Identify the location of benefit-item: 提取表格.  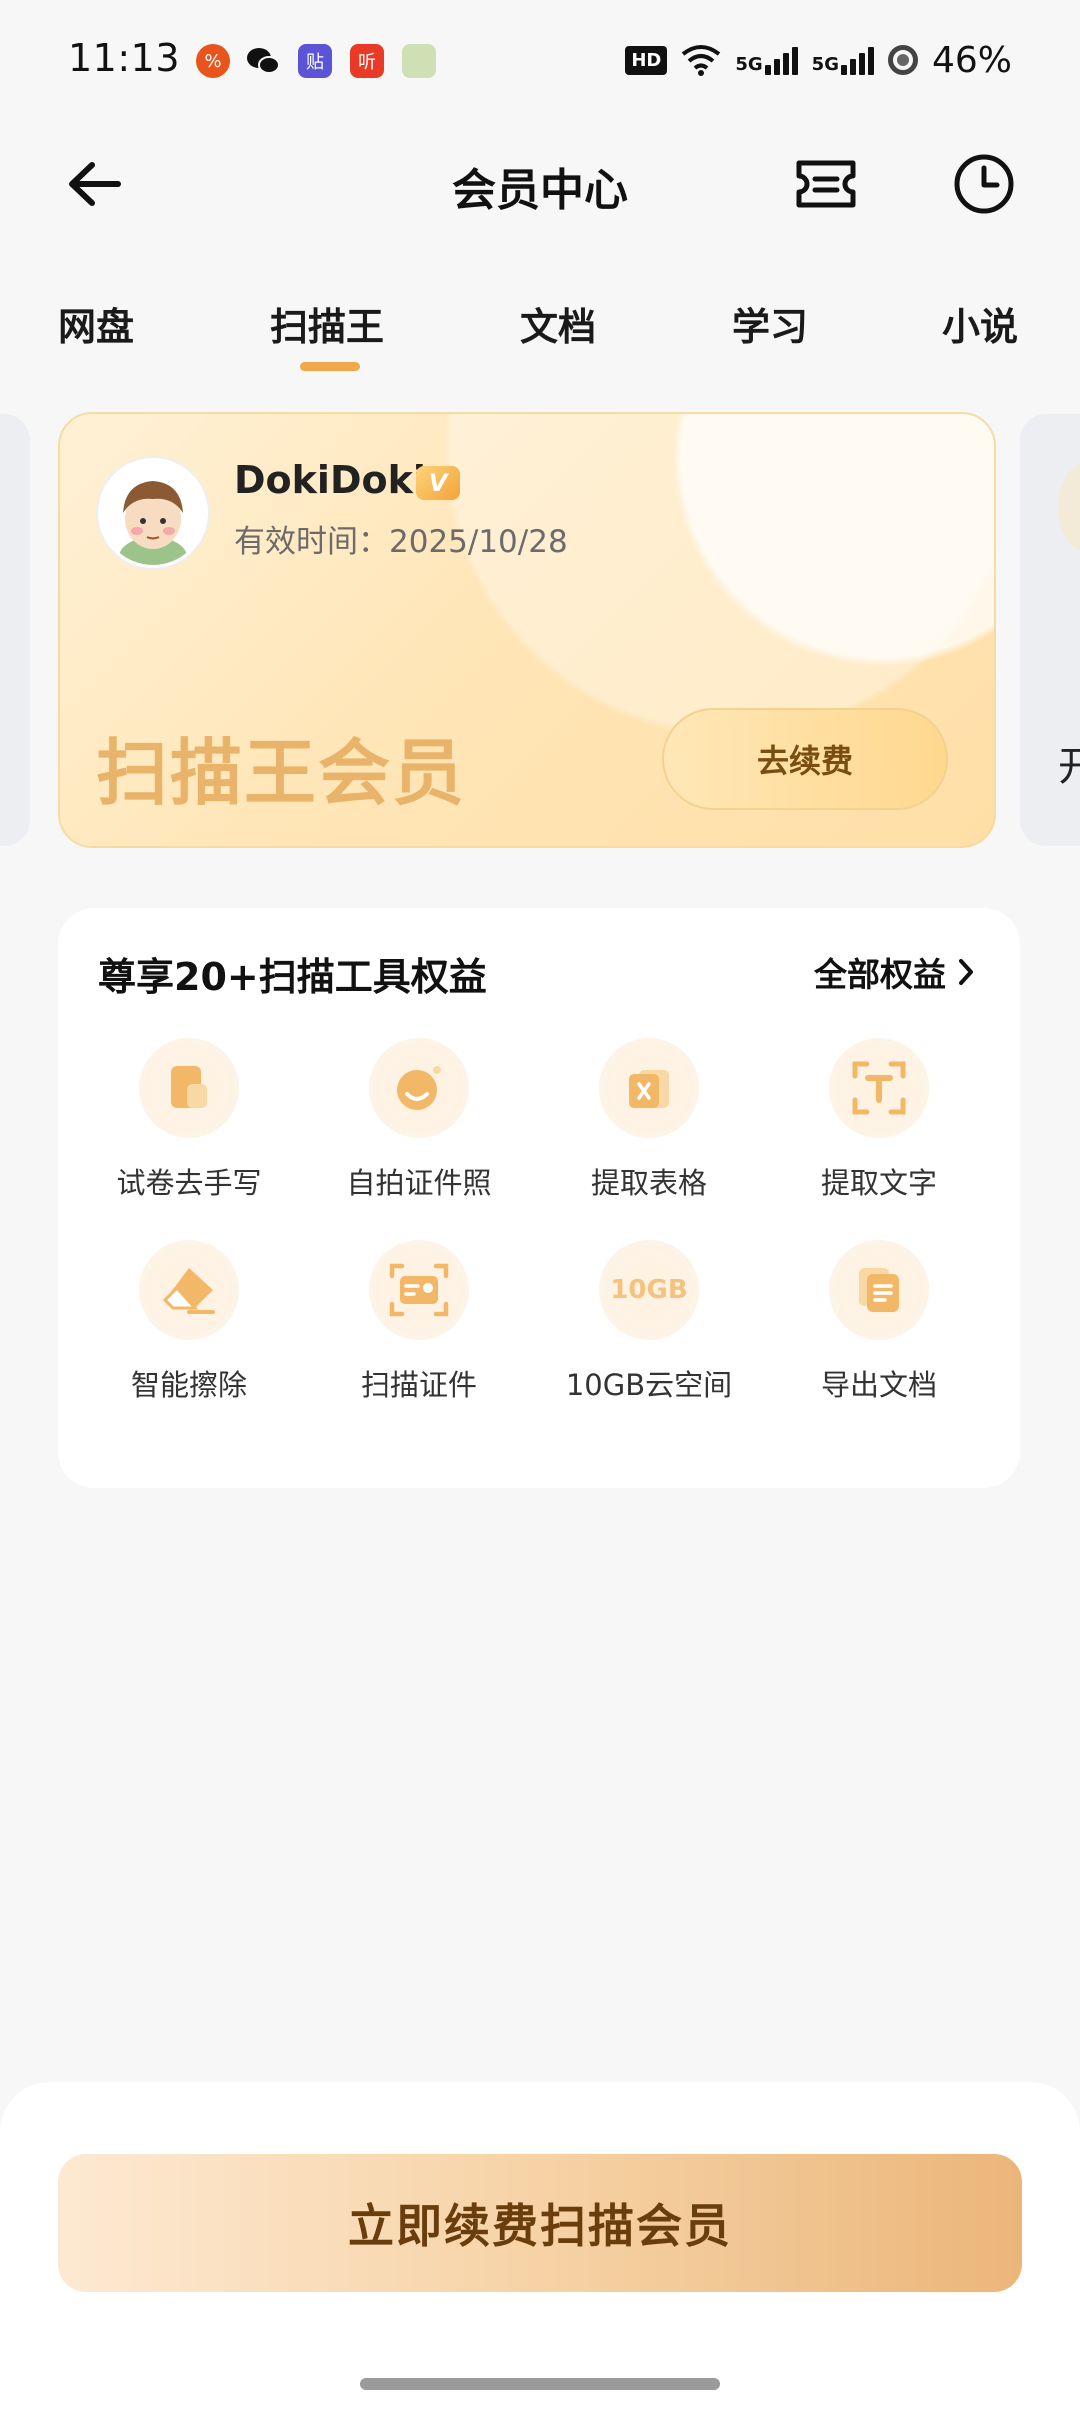
(649, 1128).